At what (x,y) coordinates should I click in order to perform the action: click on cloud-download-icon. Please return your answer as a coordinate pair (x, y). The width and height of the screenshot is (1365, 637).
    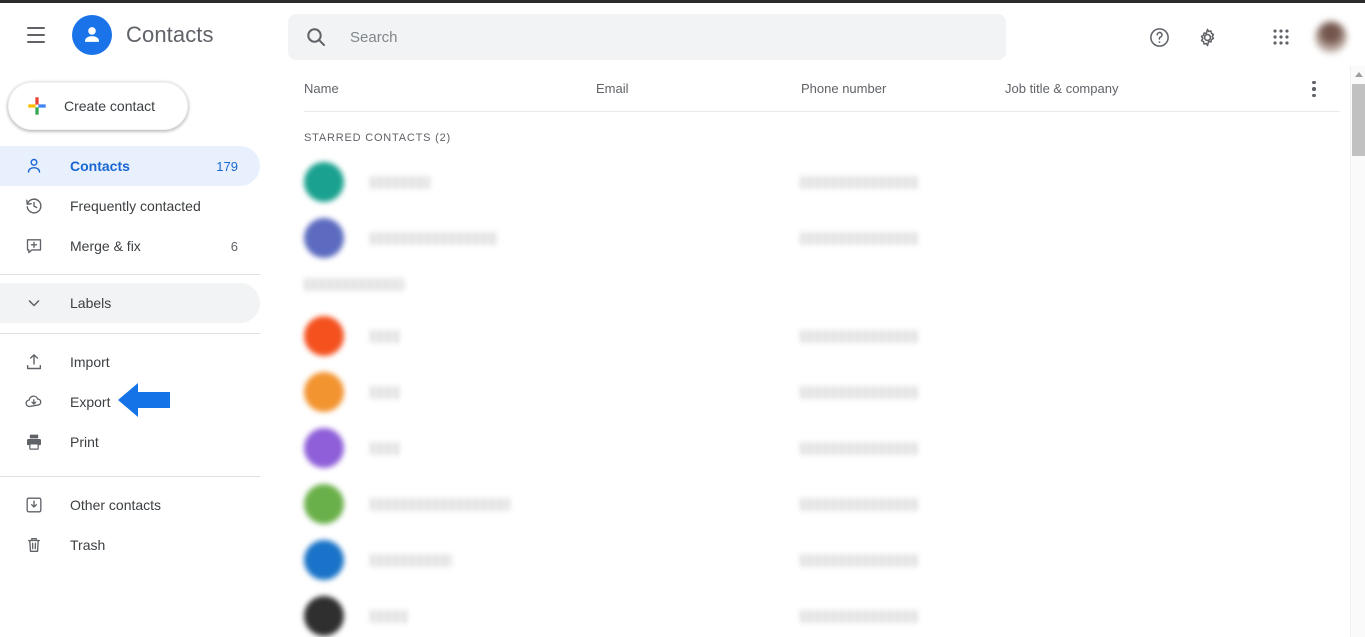
    Looking at the image, I should click on (33, 401).